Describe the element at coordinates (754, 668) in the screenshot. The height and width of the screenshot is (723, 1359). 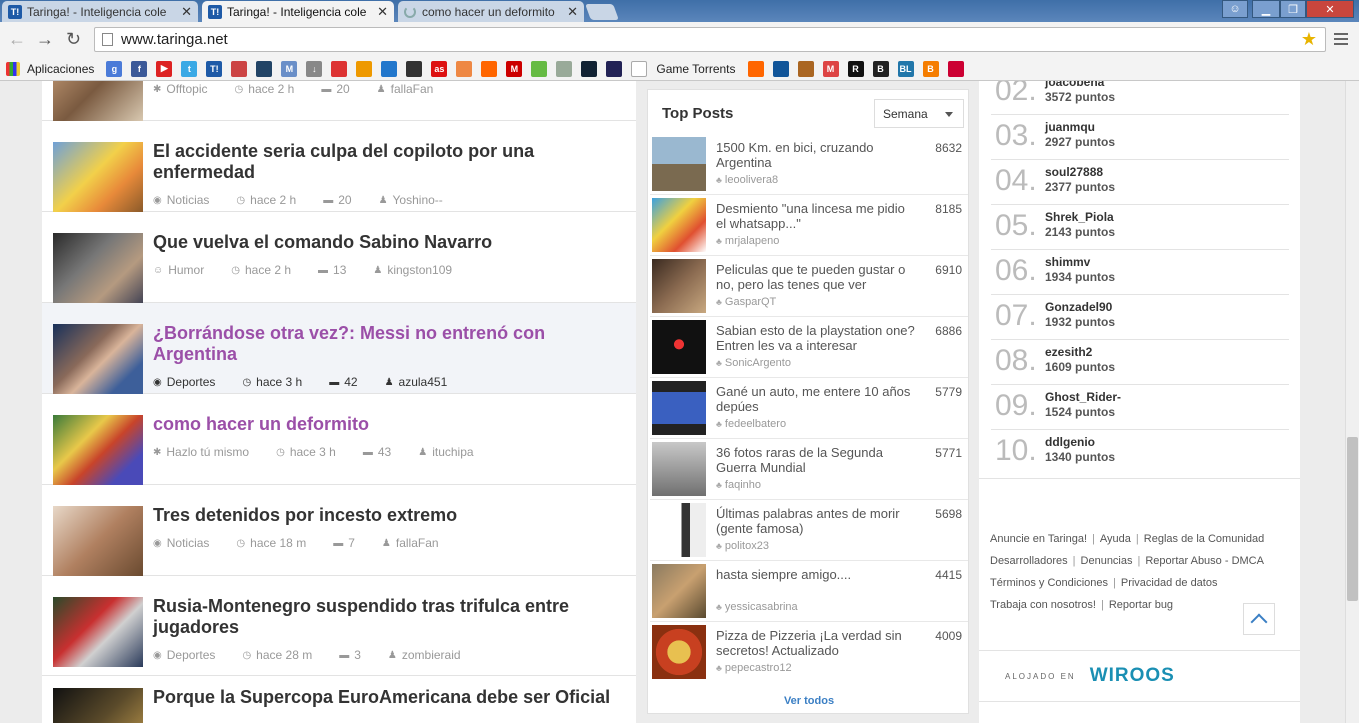
I see `top-post-author: pepecastro12` at that location.